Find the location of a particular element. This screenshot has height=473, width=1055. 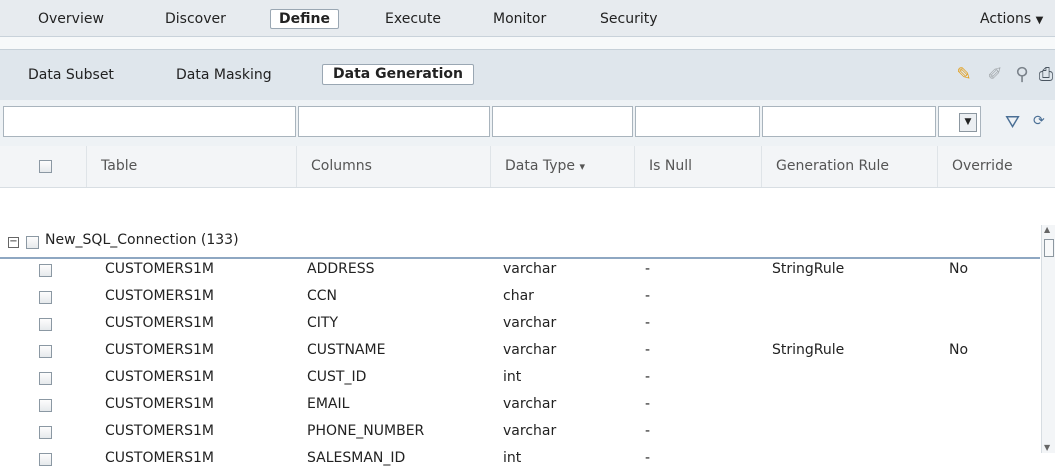

cell-data-type: char is located at coordinates (518, 296).